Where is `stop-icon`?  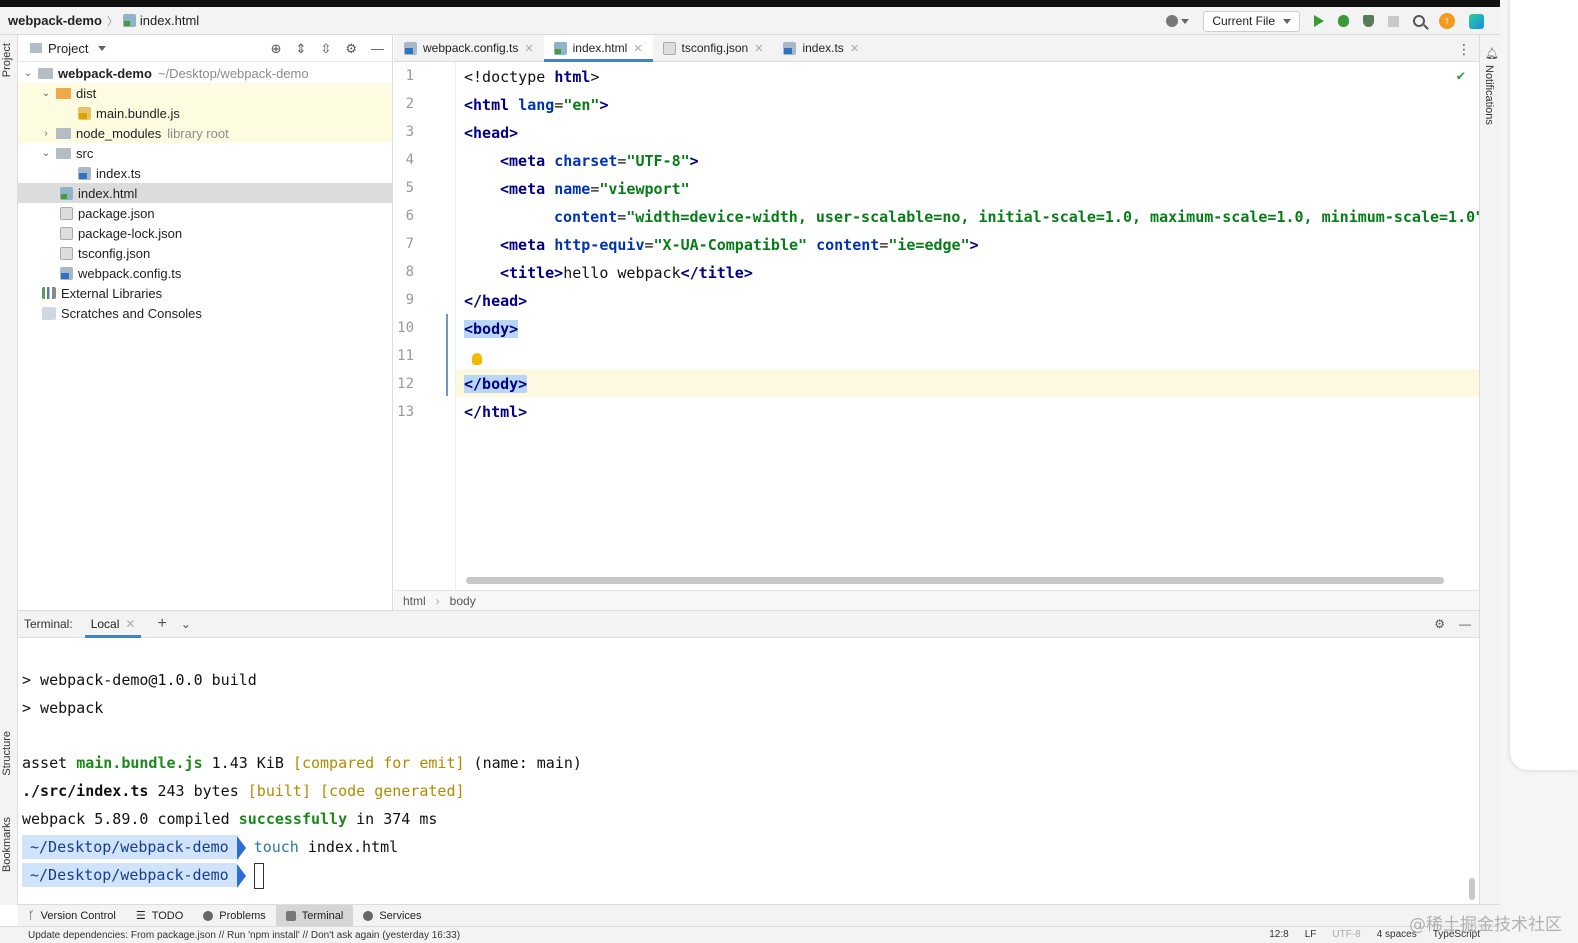 stop-icon is located at coordinates (1393, 21).